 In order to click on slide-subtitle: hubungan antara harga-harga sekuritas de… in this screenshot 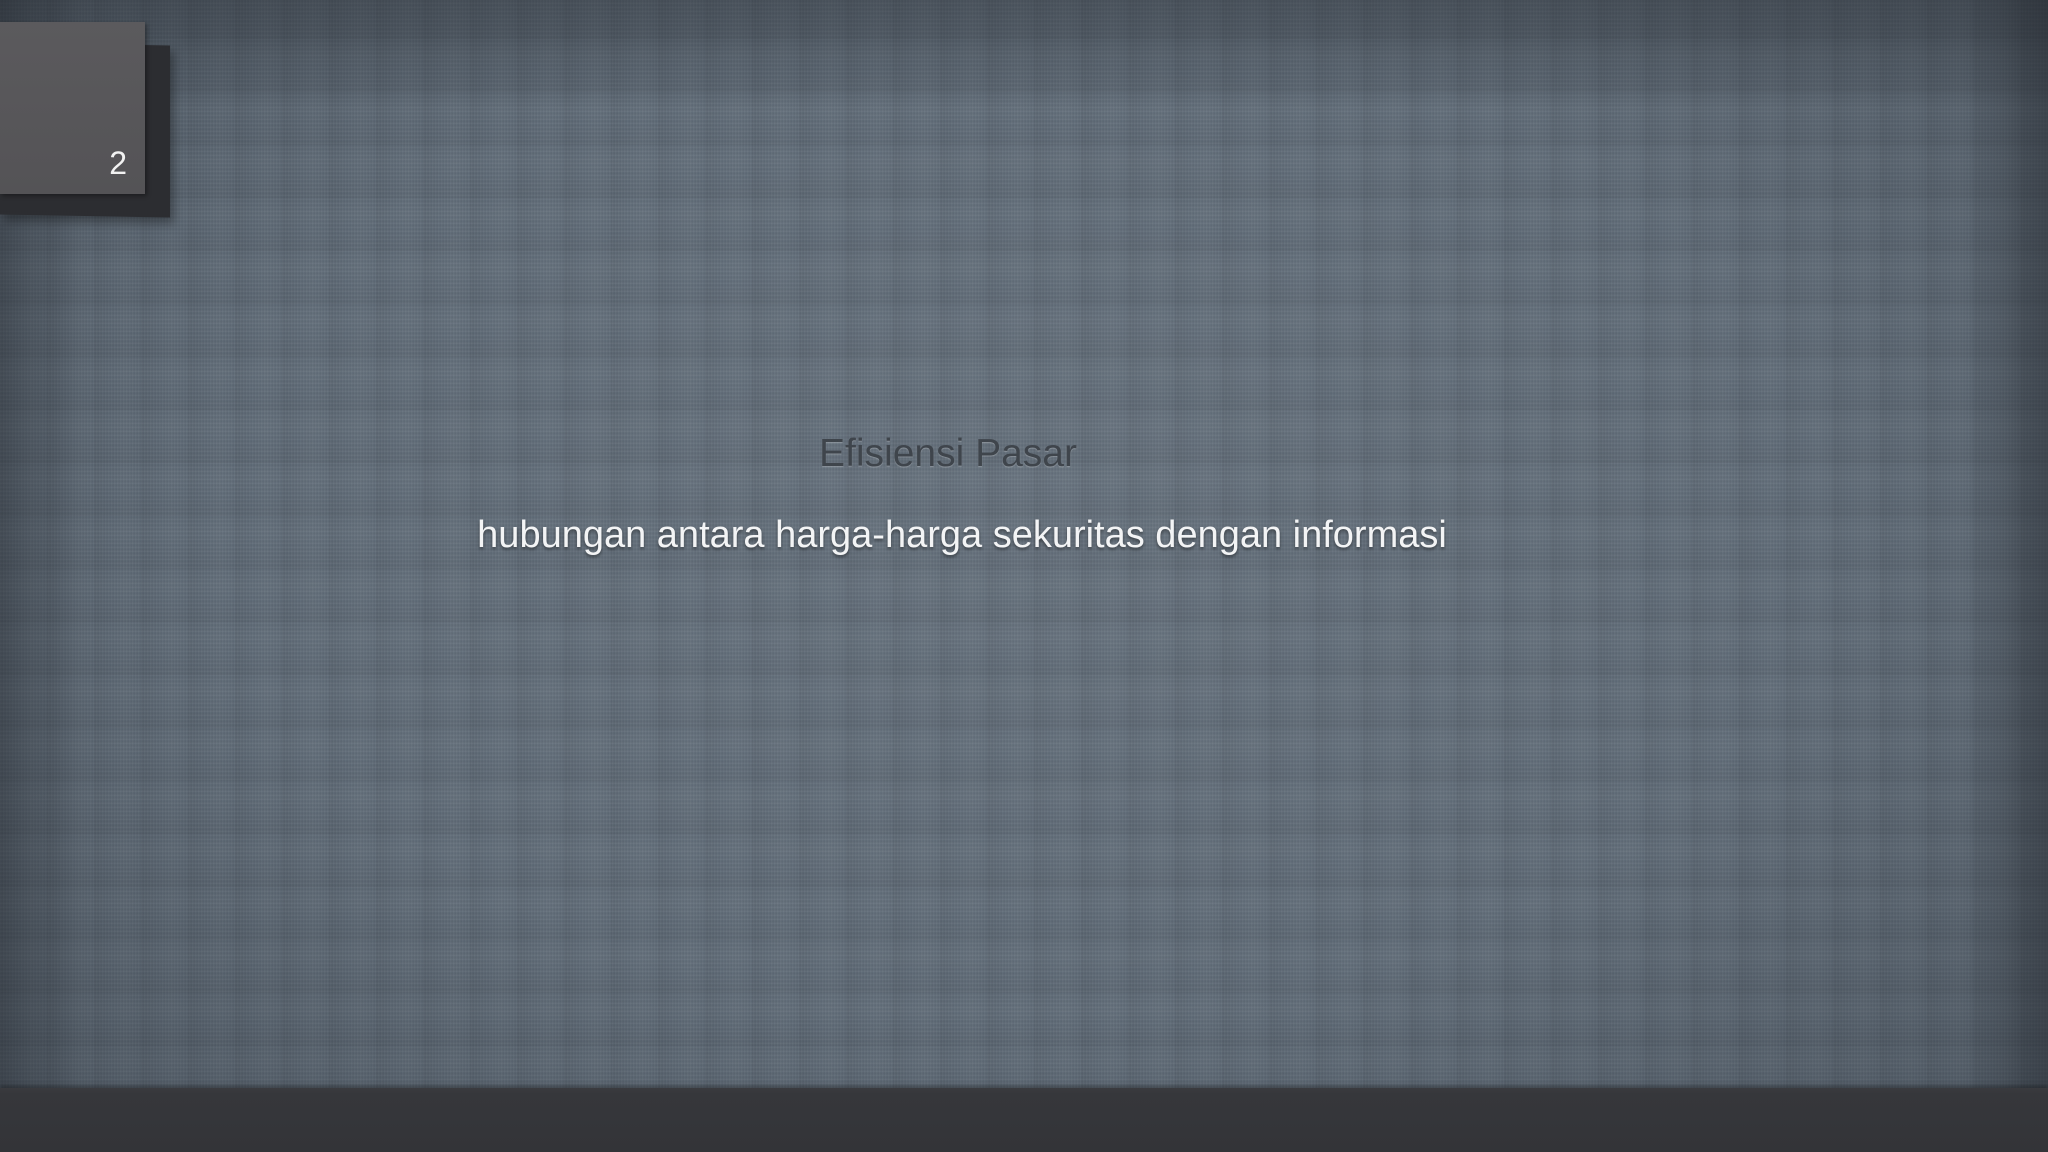, I will do `click(962, 535)`.